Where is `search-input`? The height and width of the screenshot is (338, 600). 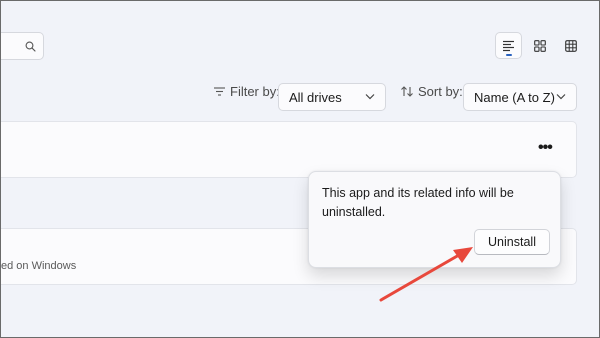
search-input is located at coordinates (22, 46).